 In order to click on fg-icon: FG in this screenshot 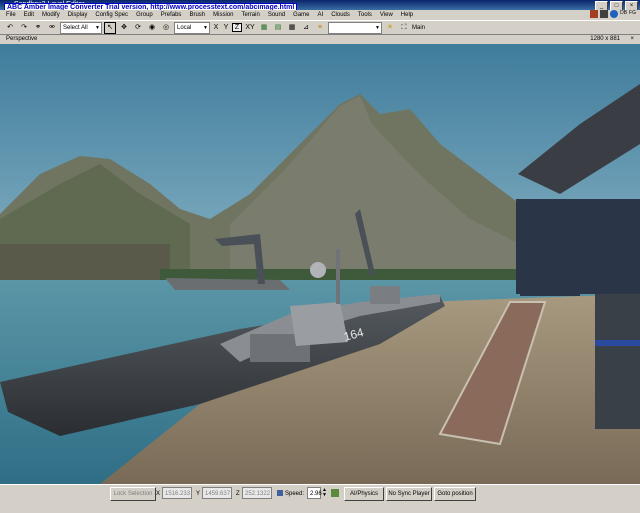, I will do `click(632, 14)`.